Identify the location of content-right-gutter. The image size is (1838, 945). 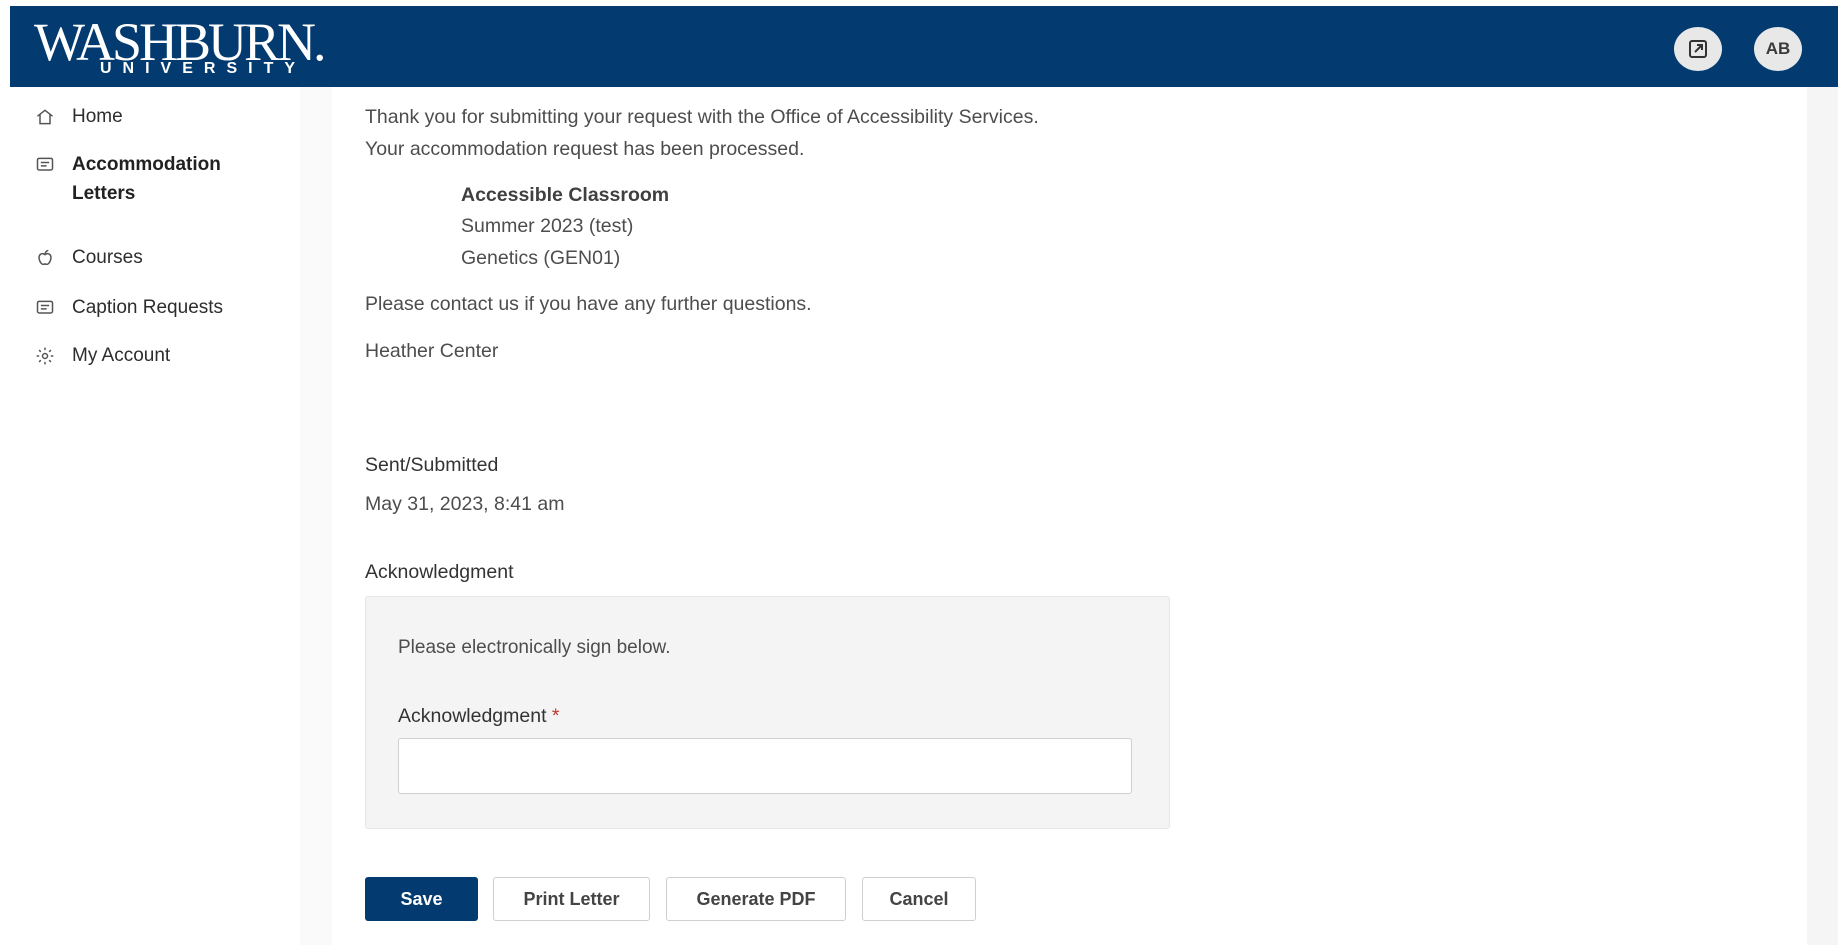
(1822, 516).